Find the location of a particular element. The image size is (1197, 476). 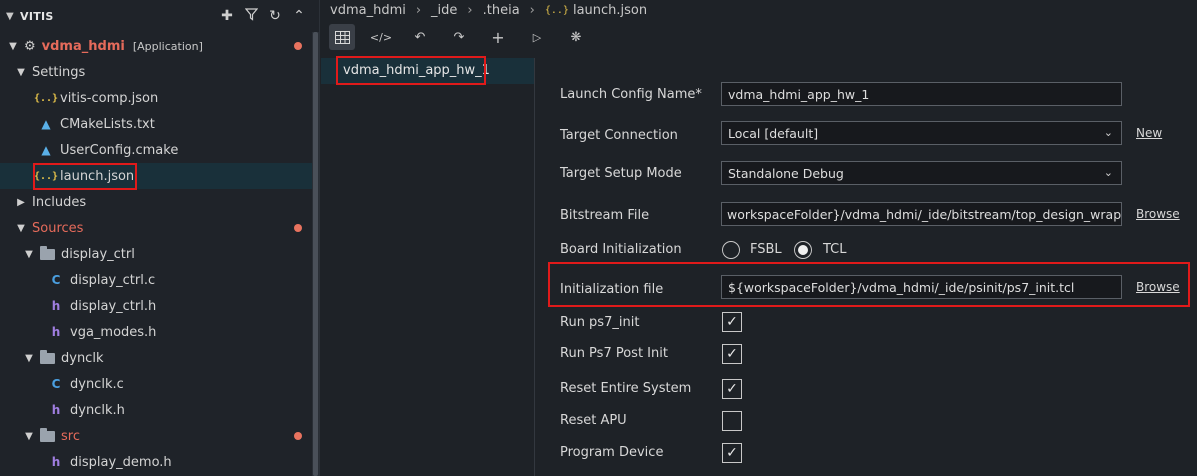

fsbl-radio-label: FSBL is located at coordinates (766, 249).